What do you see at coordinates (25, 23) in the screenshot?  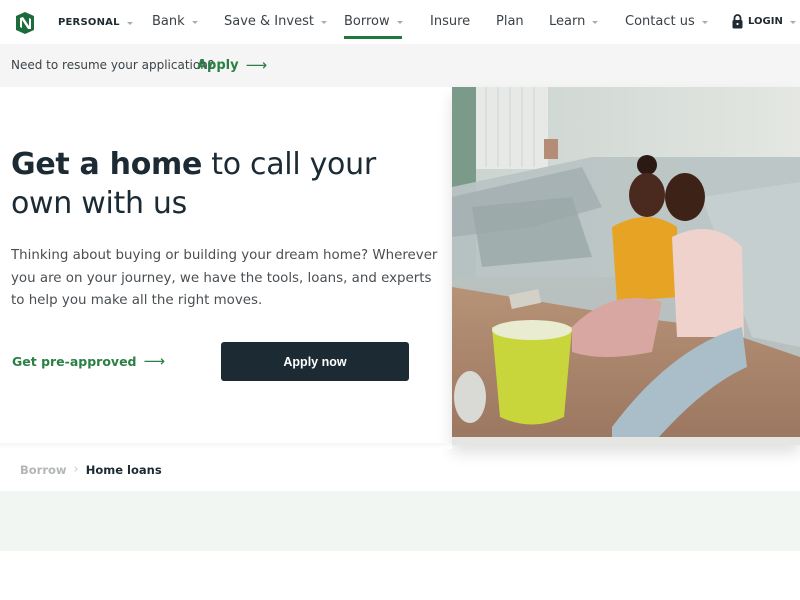 I see `nedbank-logo` at bounding box center [25, 23].